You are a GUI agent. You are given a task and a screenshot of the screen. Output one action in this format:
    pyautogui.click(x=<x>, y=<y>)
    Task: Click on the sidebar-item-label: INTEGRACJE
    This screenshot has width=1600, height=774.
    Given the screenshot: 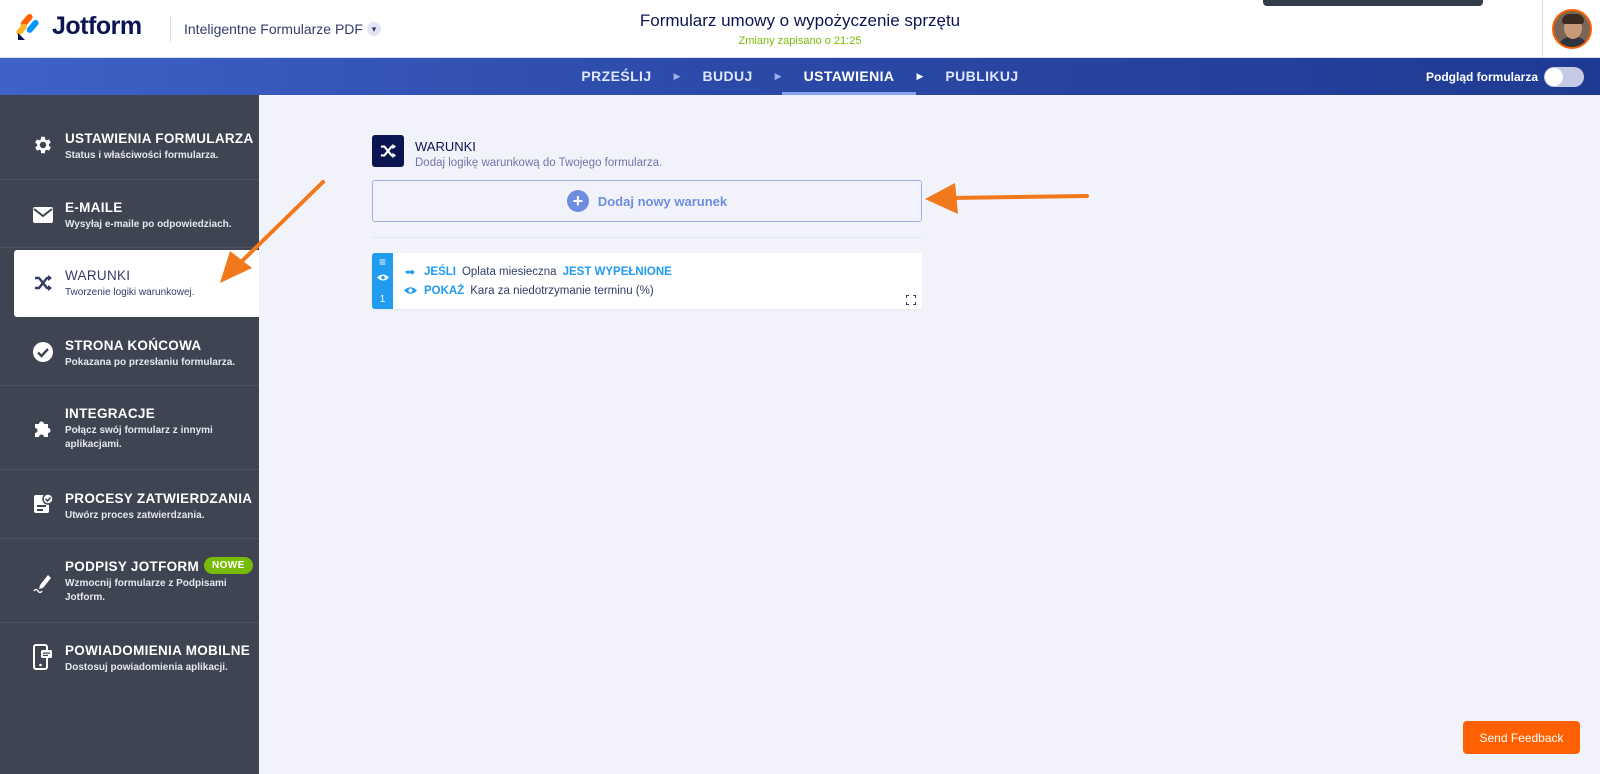 What is the action you would take?
    pyautogui.click(x=110, y=413)
    